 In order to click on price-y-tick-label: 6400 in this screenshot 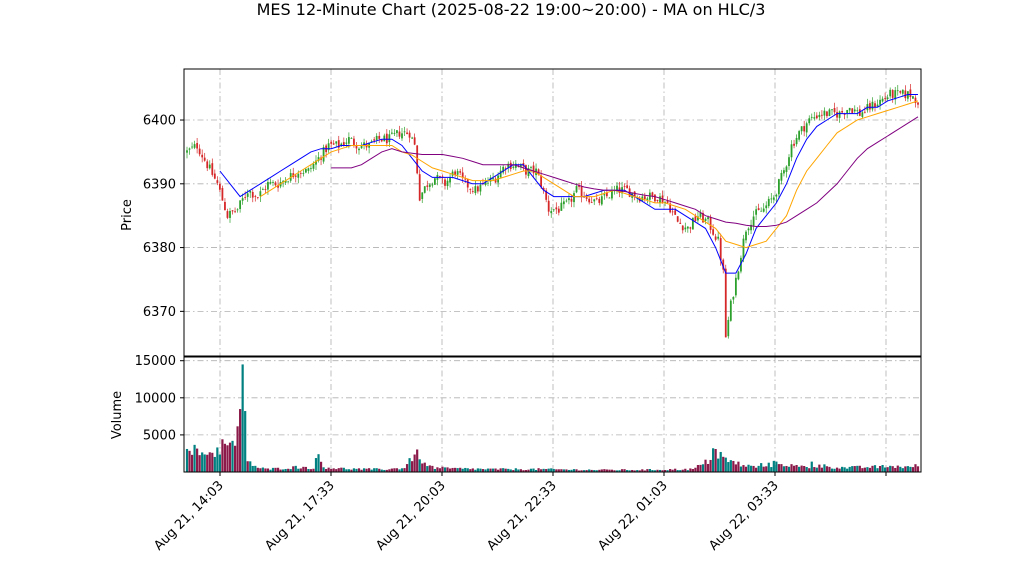, I will do `click(159, 121)`.